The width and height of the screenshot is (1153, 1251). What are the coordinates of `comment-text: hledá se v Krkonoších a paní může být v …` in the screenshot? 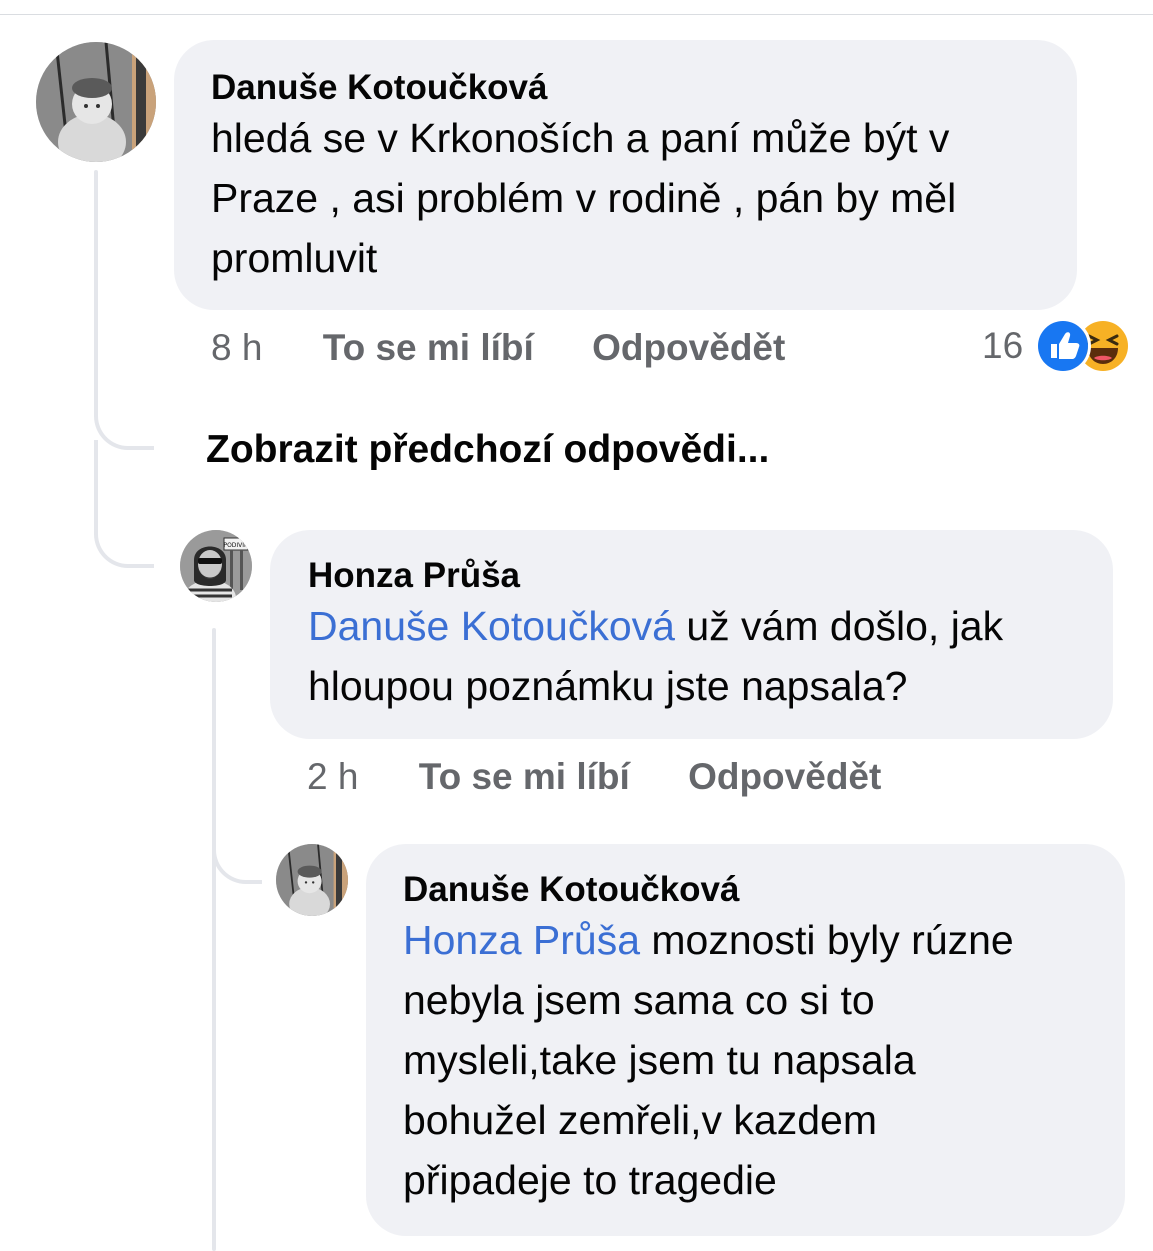 It's located at (626, 198).